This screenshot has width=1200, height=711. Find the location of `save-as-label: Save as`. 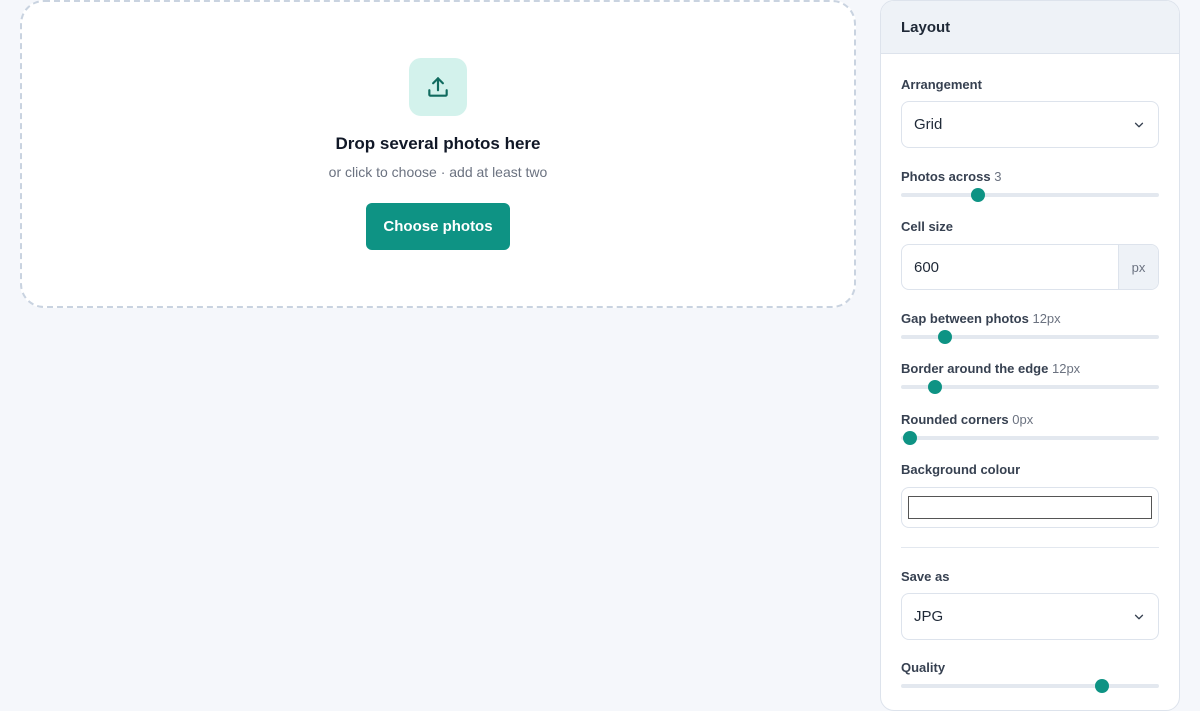

save-as-label: Save as is located at coordinates (925, 576).